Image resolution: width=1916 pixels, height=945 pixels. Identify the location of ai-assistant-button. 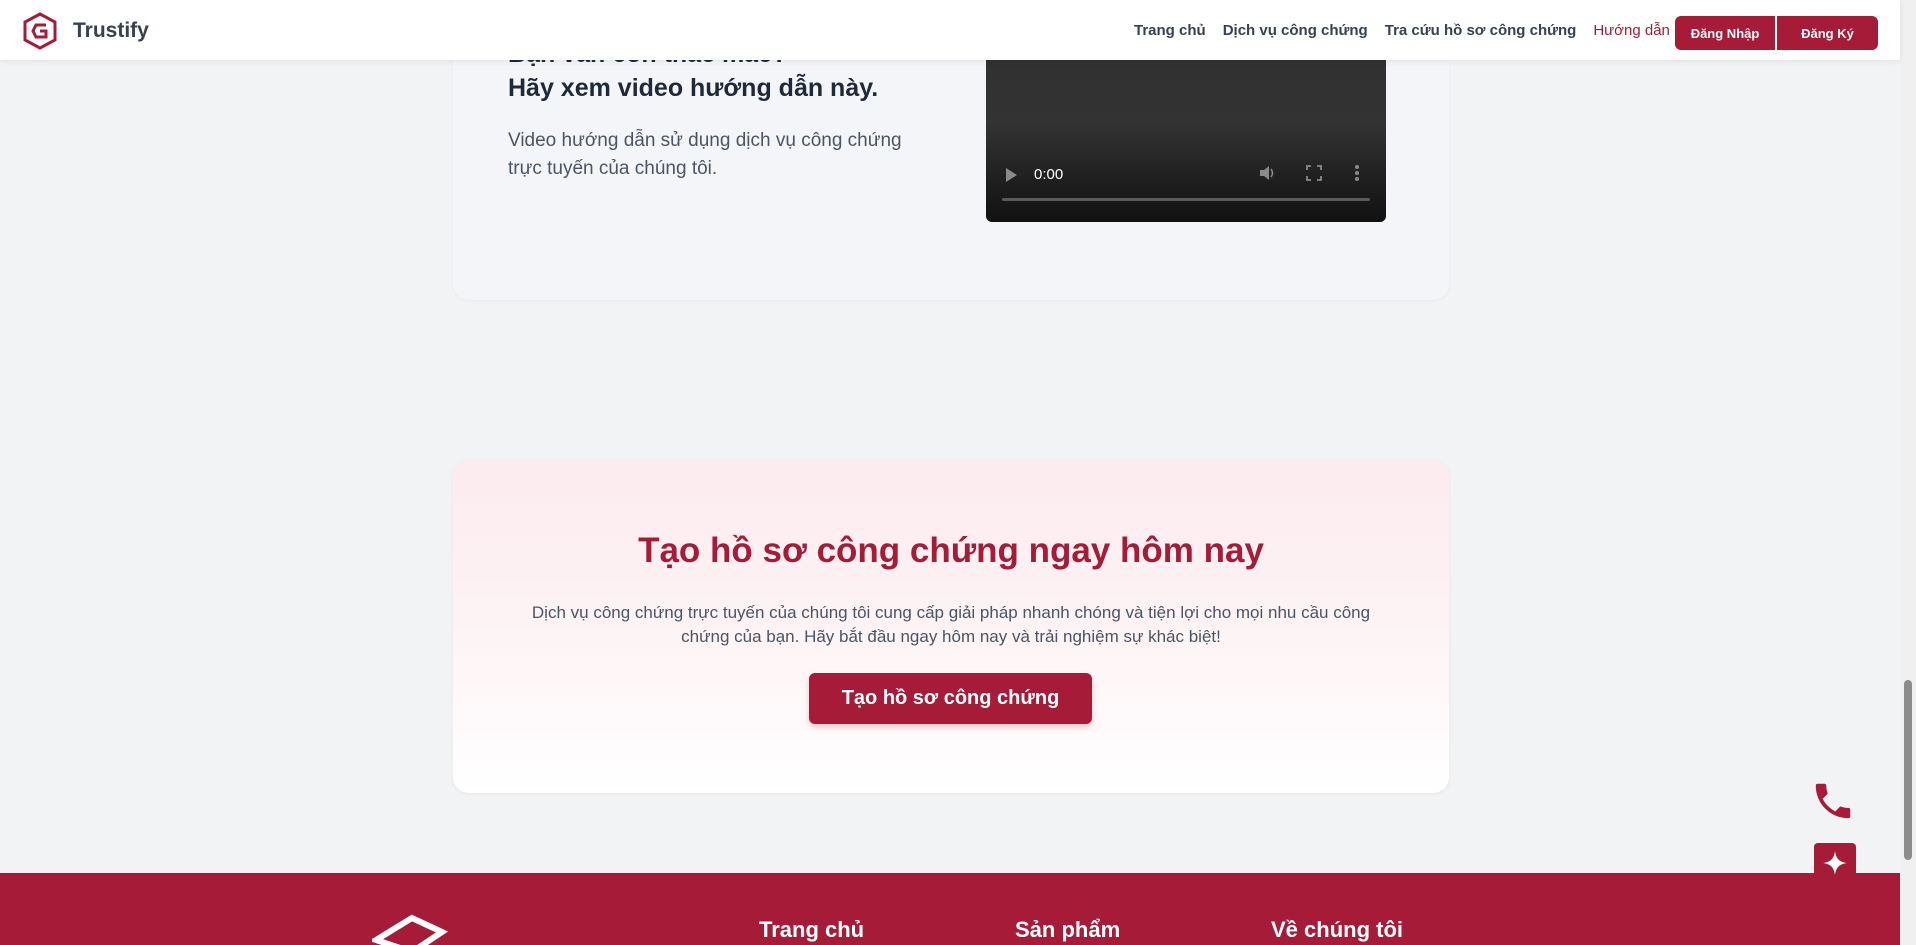
(1835, 863).